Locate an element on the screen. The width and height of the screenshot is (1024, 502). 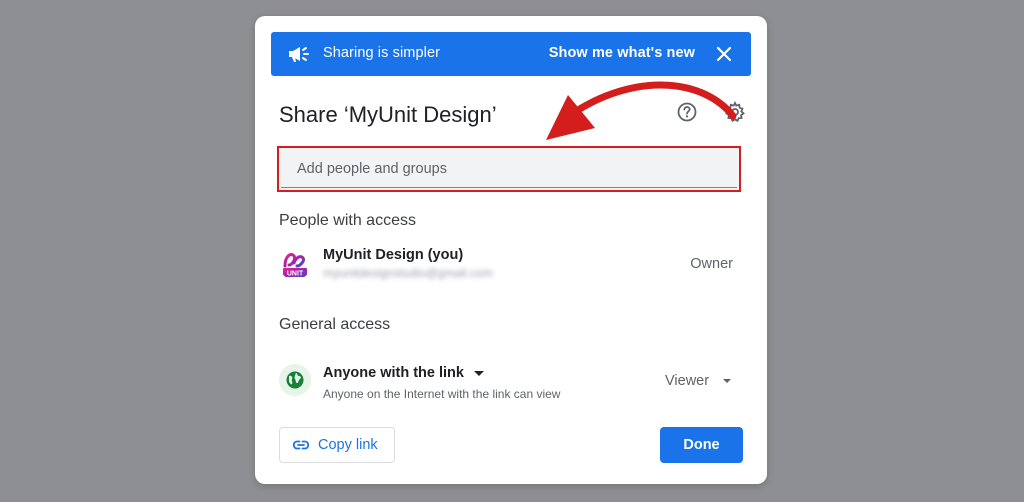
link-access-label: Anyone with the link is located at coordinates (393, 373).